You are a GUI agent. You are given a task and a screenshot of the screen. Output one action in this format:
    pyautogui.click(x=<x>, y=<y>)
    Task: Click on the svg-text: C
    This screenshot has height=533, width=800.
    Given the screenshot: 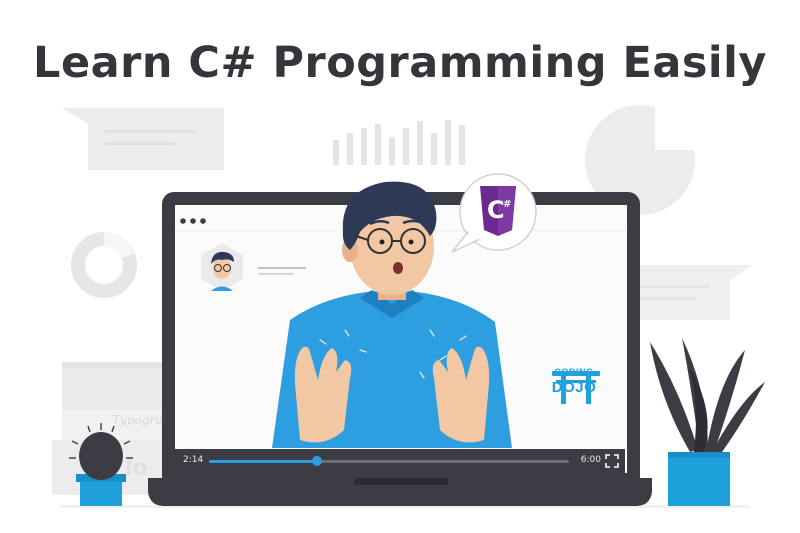 What is the action you would take?
    pyautogui.click(x=496, y=210)
    